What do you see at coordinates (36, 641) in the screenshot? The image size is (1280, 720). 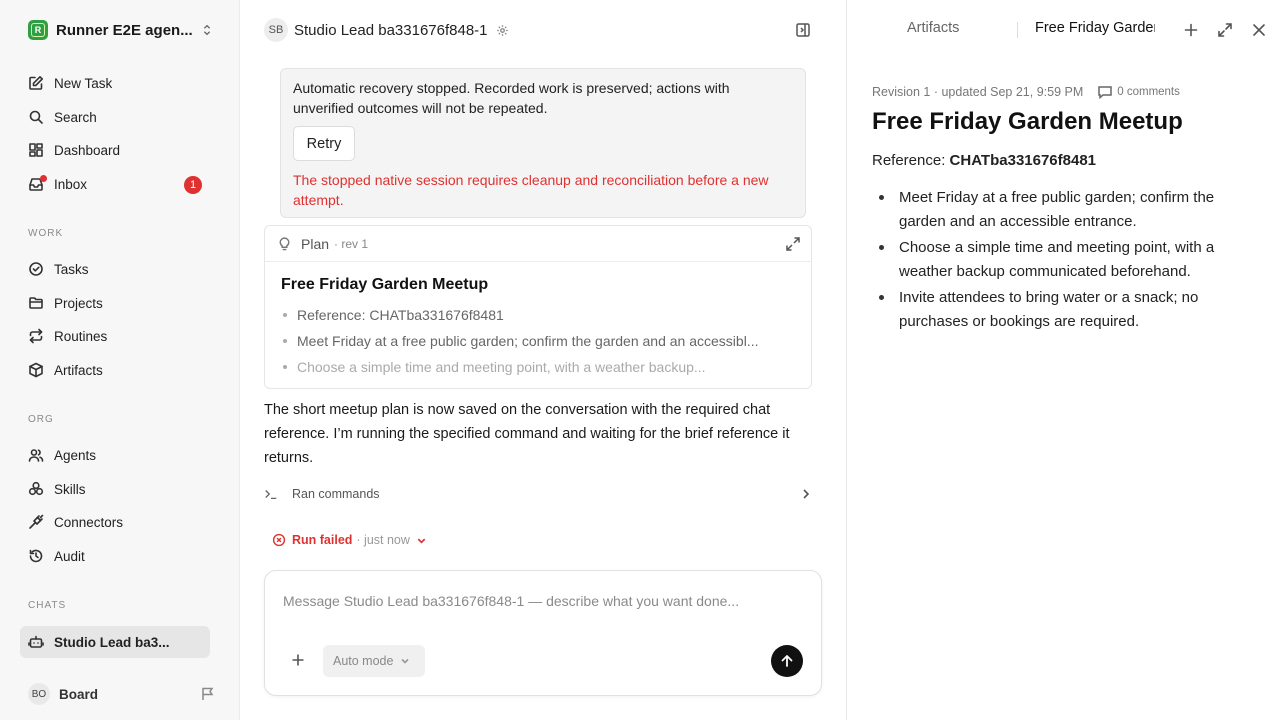 I see `bot-icon` at bounding box center [36, 641].